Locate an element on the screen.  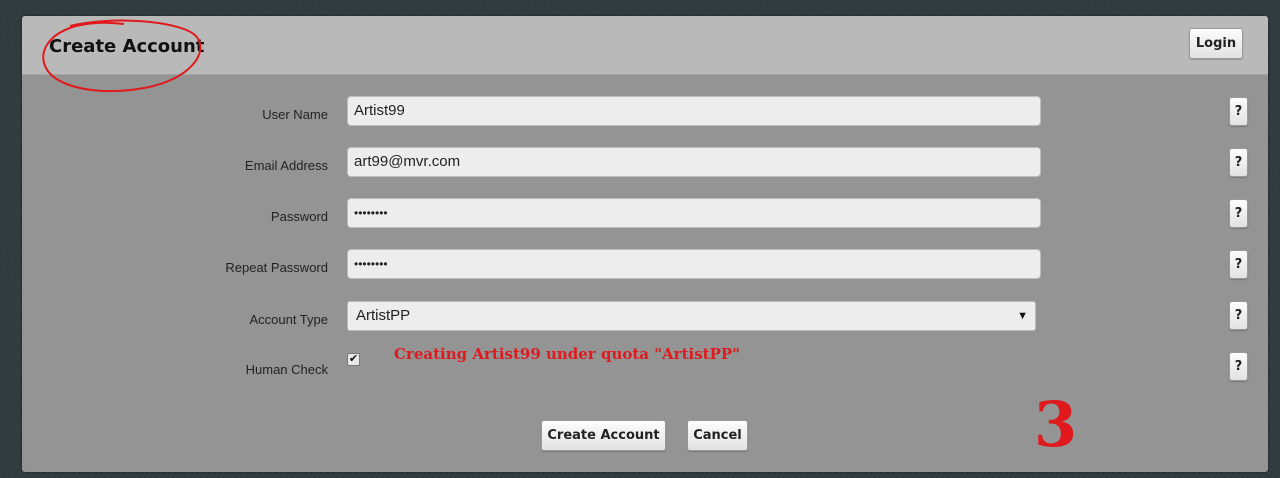
password-input: •••••••• is located at coordinates (694, 213).